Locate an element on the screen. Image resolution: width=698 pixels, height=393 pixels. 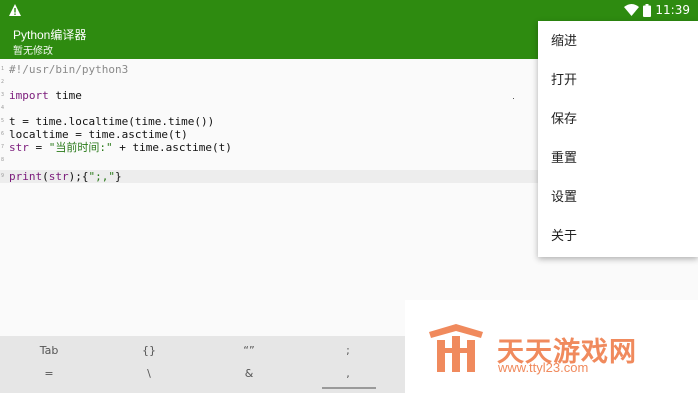
code-text: import time is located at coordinates (45, 95).